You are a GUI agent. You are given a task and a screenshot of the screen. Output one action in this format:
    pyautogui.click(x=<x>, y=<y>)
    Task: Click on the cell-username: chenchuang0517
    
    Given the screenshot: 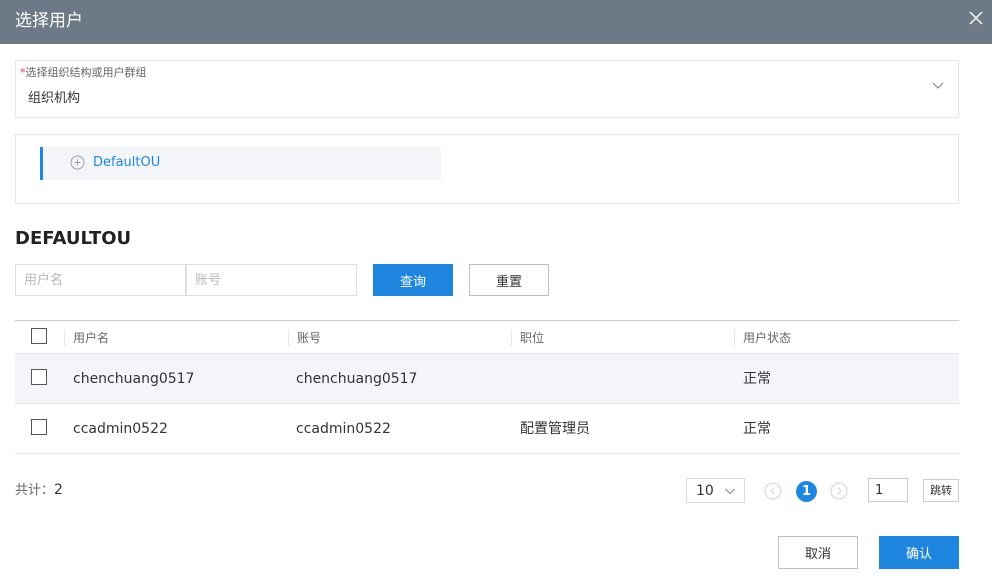 What is the action you would take?
    pyautogui.click(x=134, y=379)
    